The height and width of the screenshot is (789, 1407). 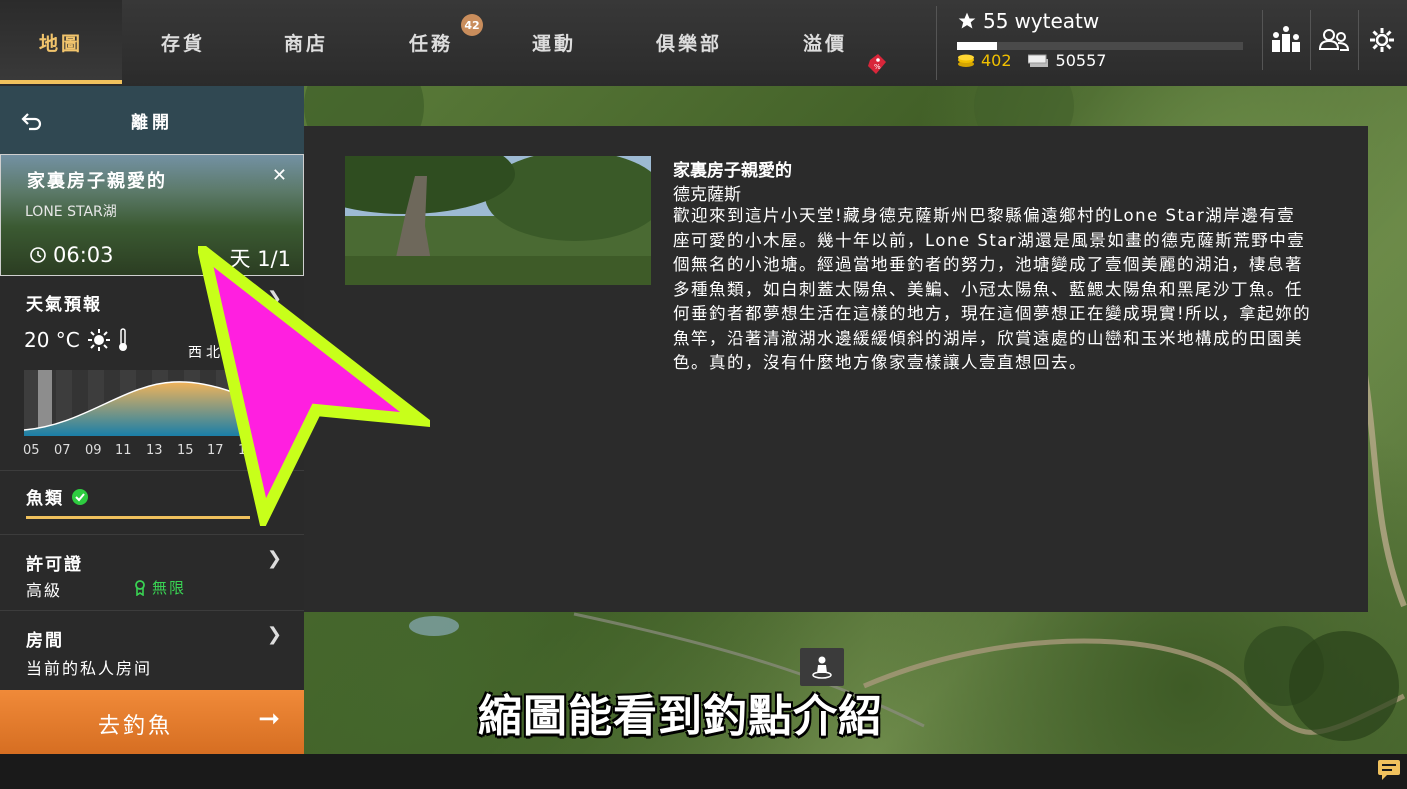 I want to click on video-caption: 縮圖能看到釣點介紹, so click(x=680, y=716).